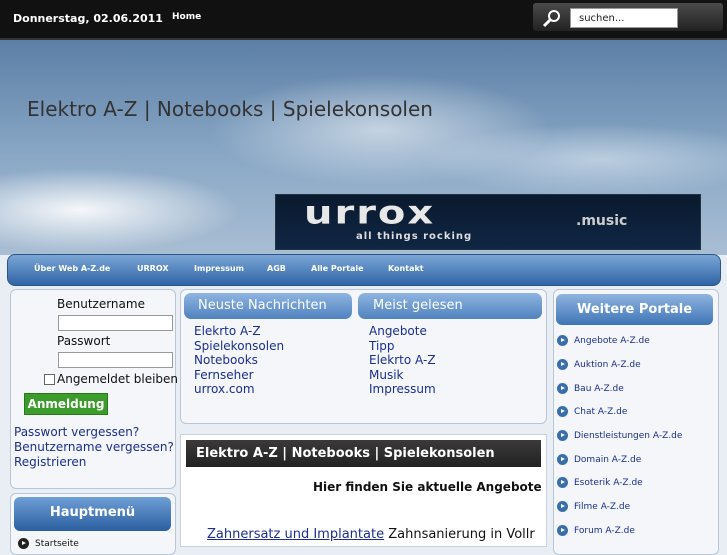 This screenshot has height=555, width=727. What do you see at coordinates (414, 236) in the screenshot?
I see `logo-tagline: all things rocking` at bounding box center [414, 236].